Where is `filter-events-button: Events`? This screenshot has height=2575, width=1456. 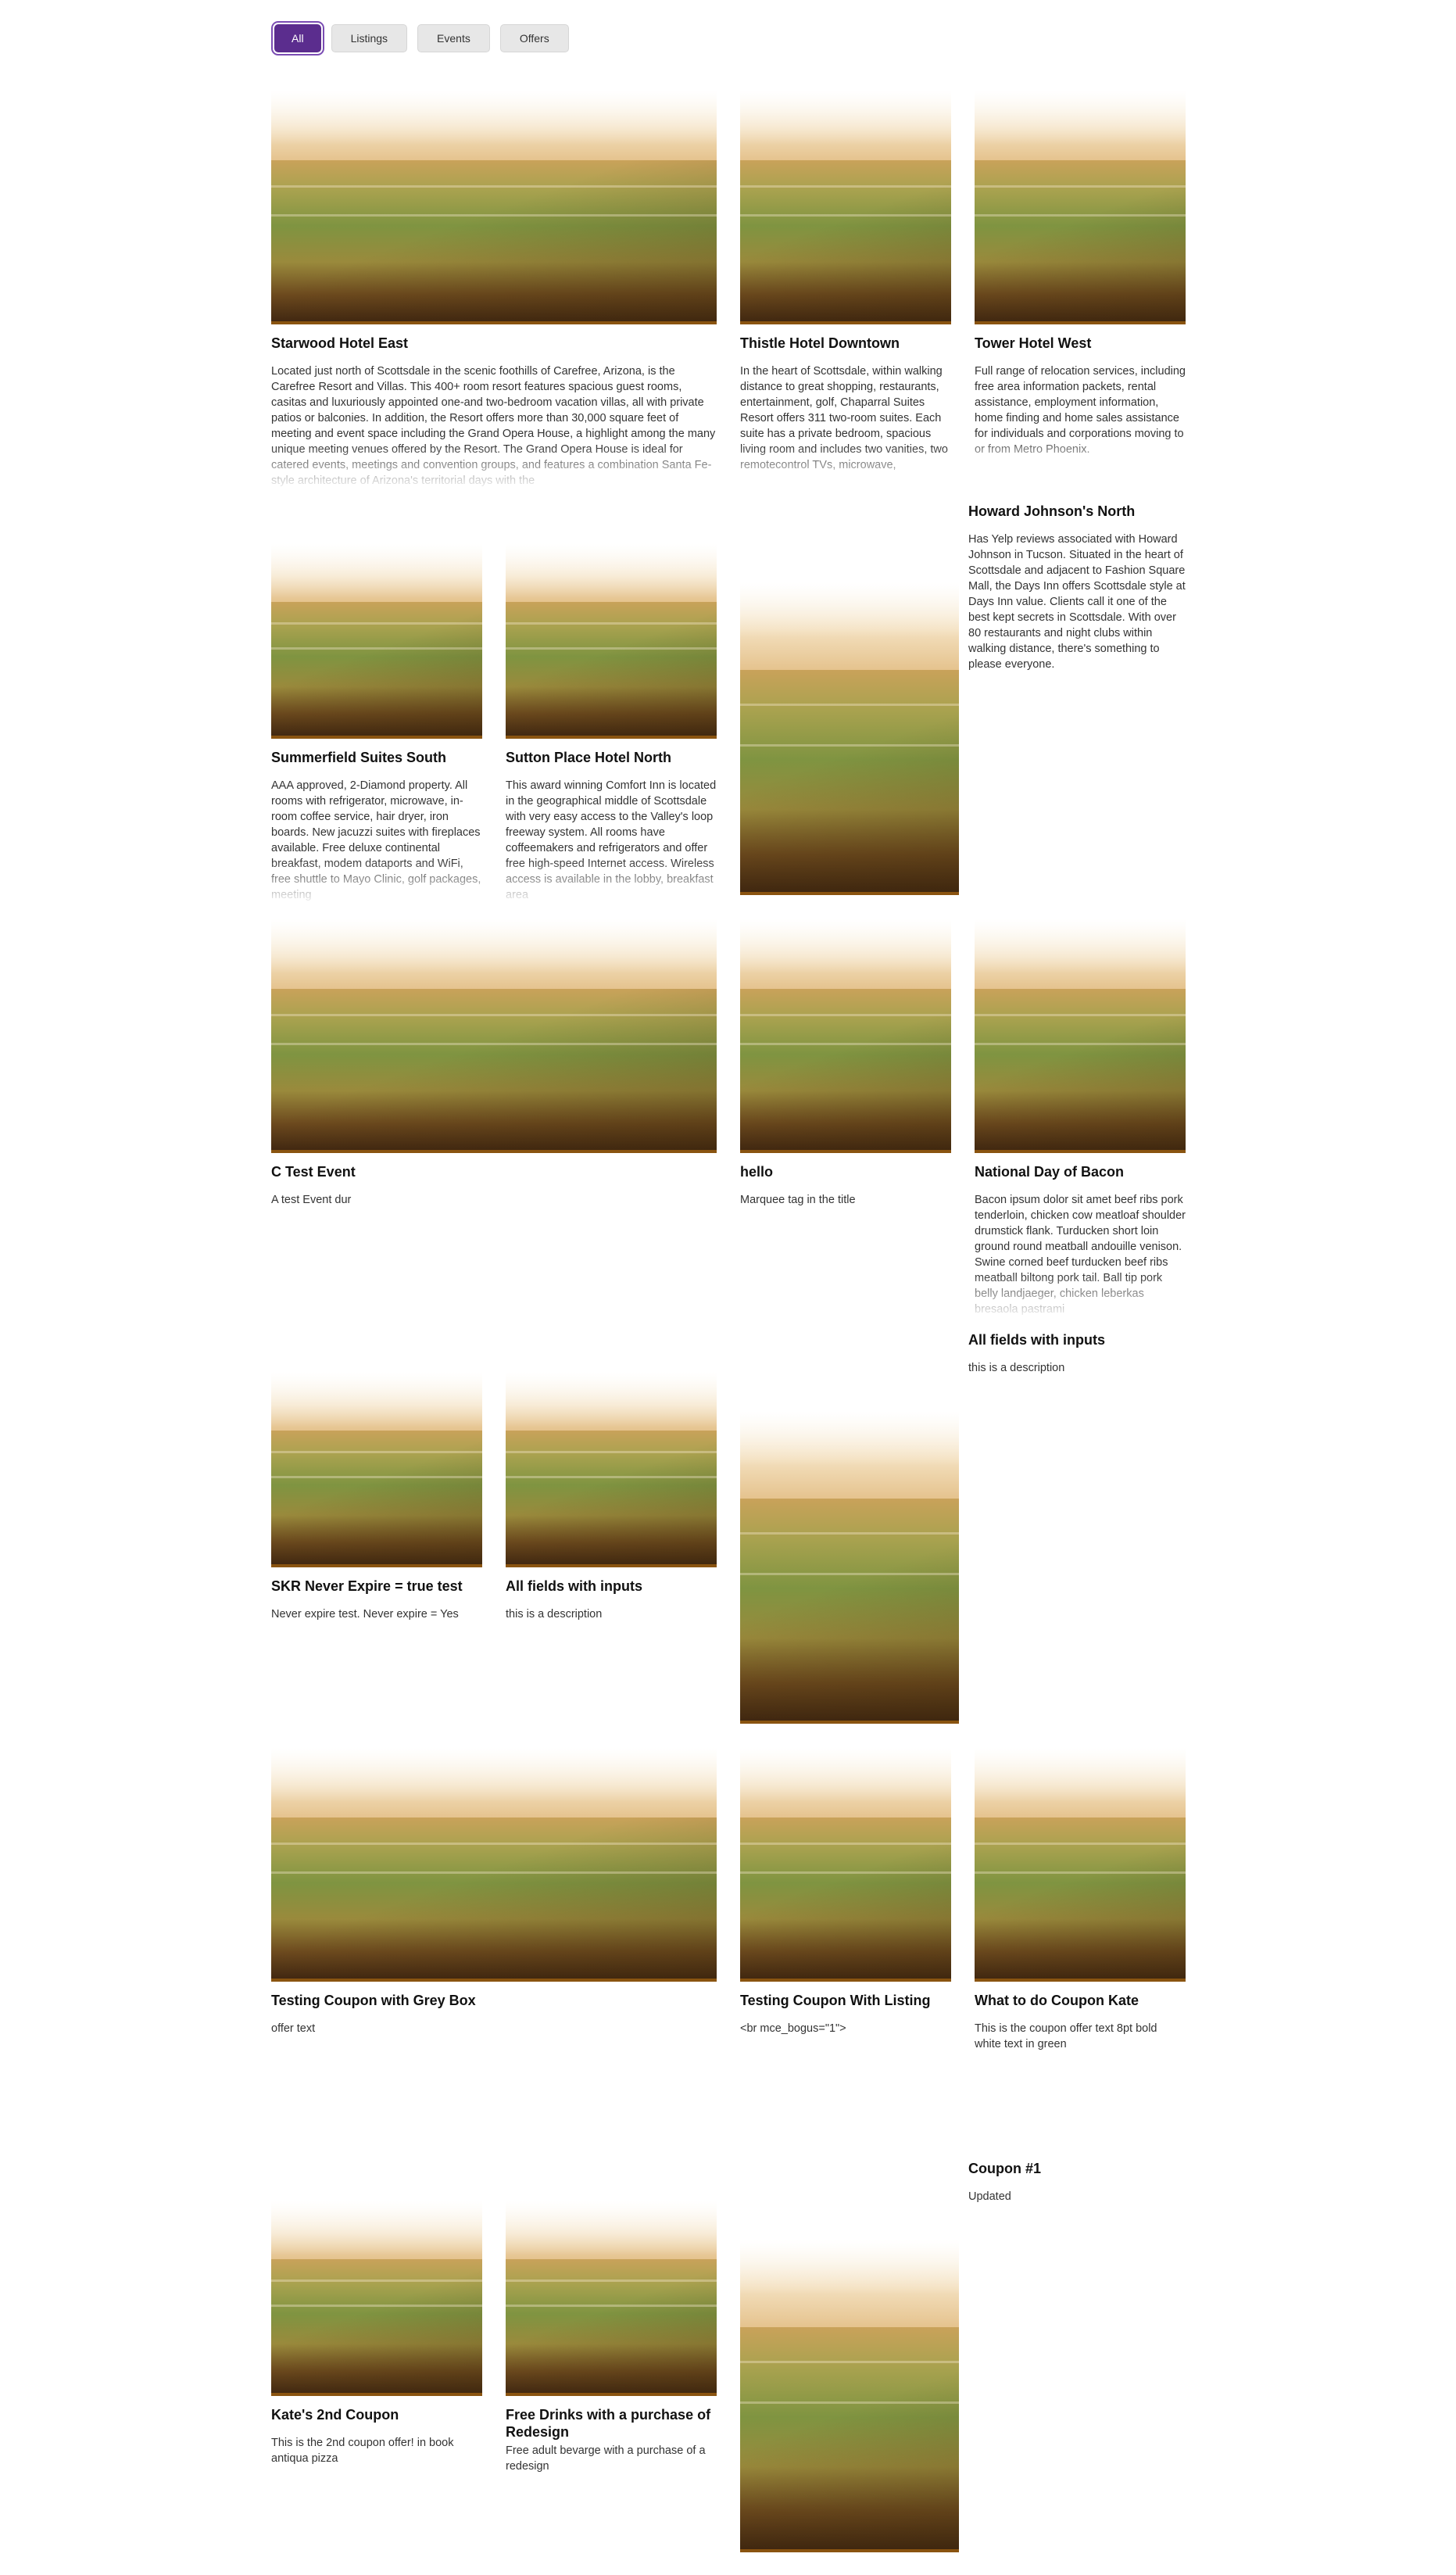
filter-events-button: Events is located at coordinates (453, 38).